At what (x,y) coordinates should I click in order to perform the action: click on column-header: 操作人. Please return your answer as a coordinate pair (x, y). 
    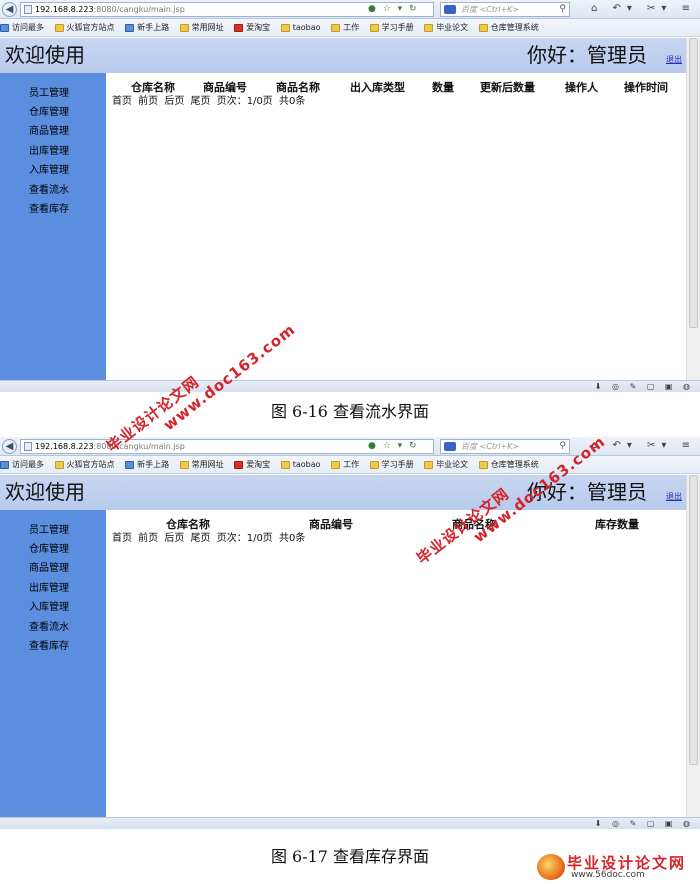
    Looking at the image, I should click on (581, 87).